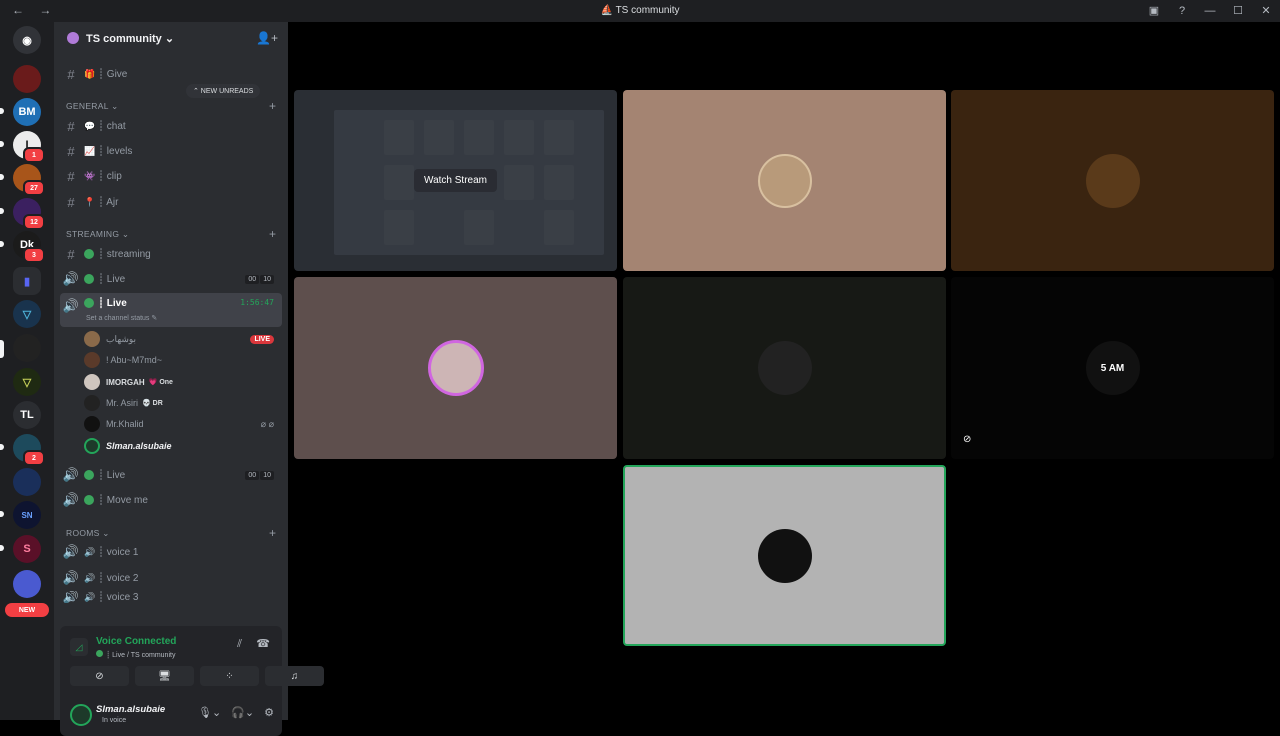 The width and height of the screenshot is (1280, 736). Describe the element at coordinates (1210, 11) in the screenshot. I see `minimize-button: —` at that location.